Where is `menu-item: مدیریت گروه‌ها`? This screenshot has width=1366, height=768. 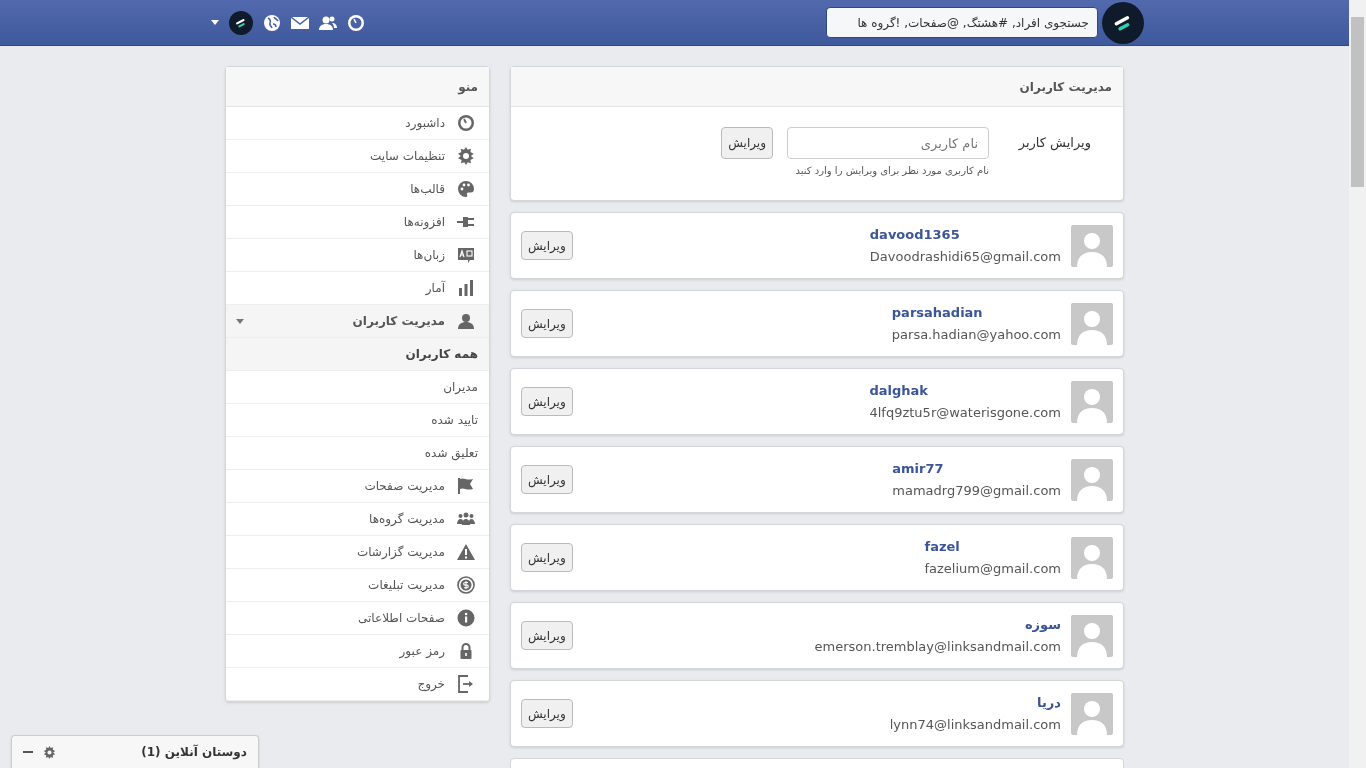
menu-item: مدیریت گروه‌ها is located at coordinates (357, 519).